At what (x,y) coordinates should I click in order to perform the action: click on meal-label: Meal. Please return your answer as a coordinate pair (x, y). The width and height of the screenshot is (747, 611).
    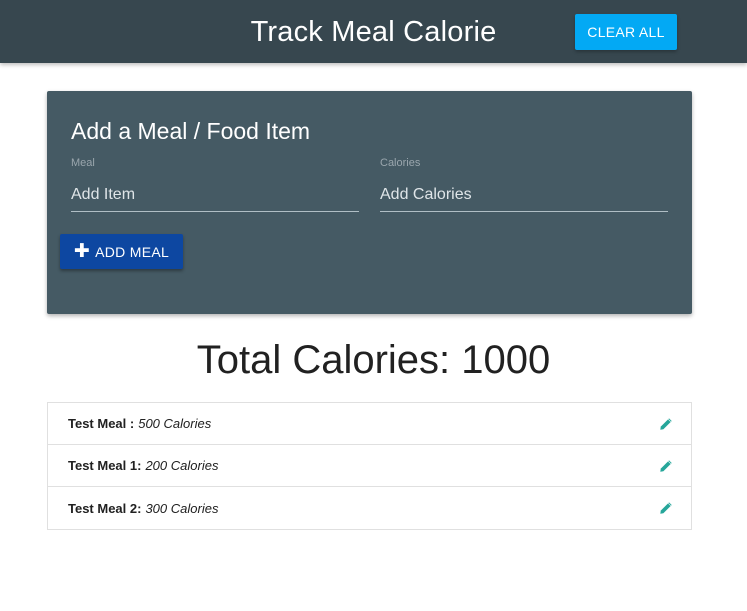
    Looking at the image, I should click on (83, 163).